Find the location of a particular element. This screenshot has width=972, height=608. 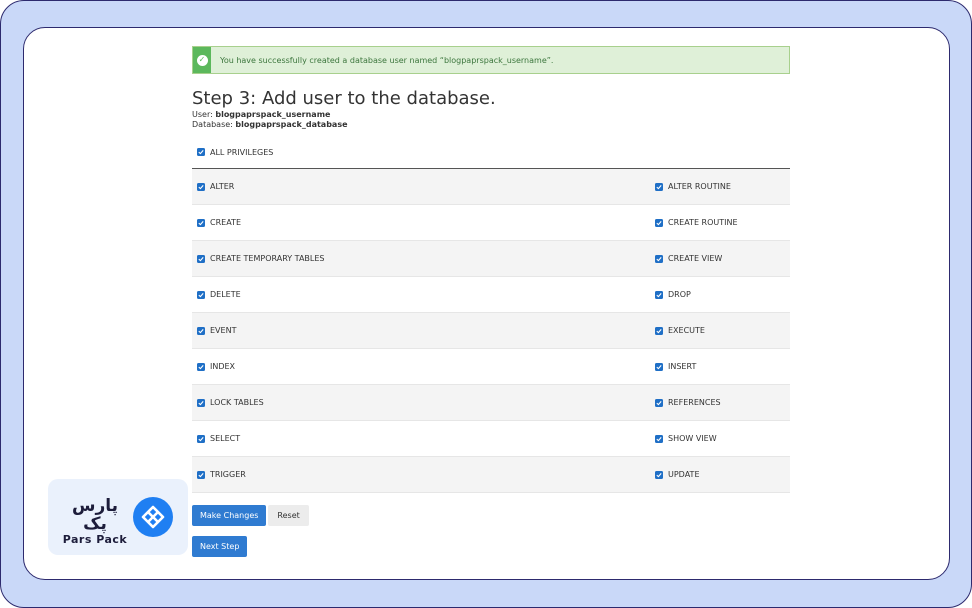

privilege-item: EVENT is located at coordinates (421, 330).